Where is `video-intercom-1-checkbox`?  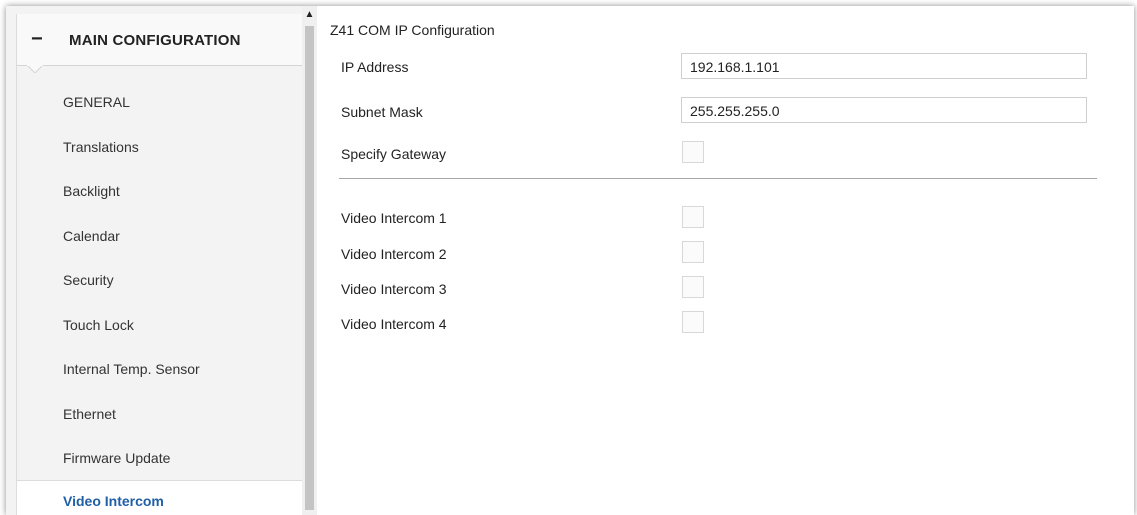 video-intercom-1-checkbox is located at coordinates (693, 217).